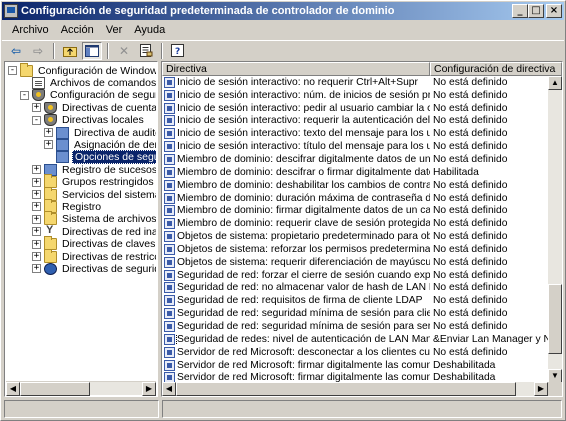 This screenshot has height=421, width=566. What do you see at coordinates (92, 50) in the screenshot?
I see `show-hide-tree-icon` at bounding box center [92, 50].